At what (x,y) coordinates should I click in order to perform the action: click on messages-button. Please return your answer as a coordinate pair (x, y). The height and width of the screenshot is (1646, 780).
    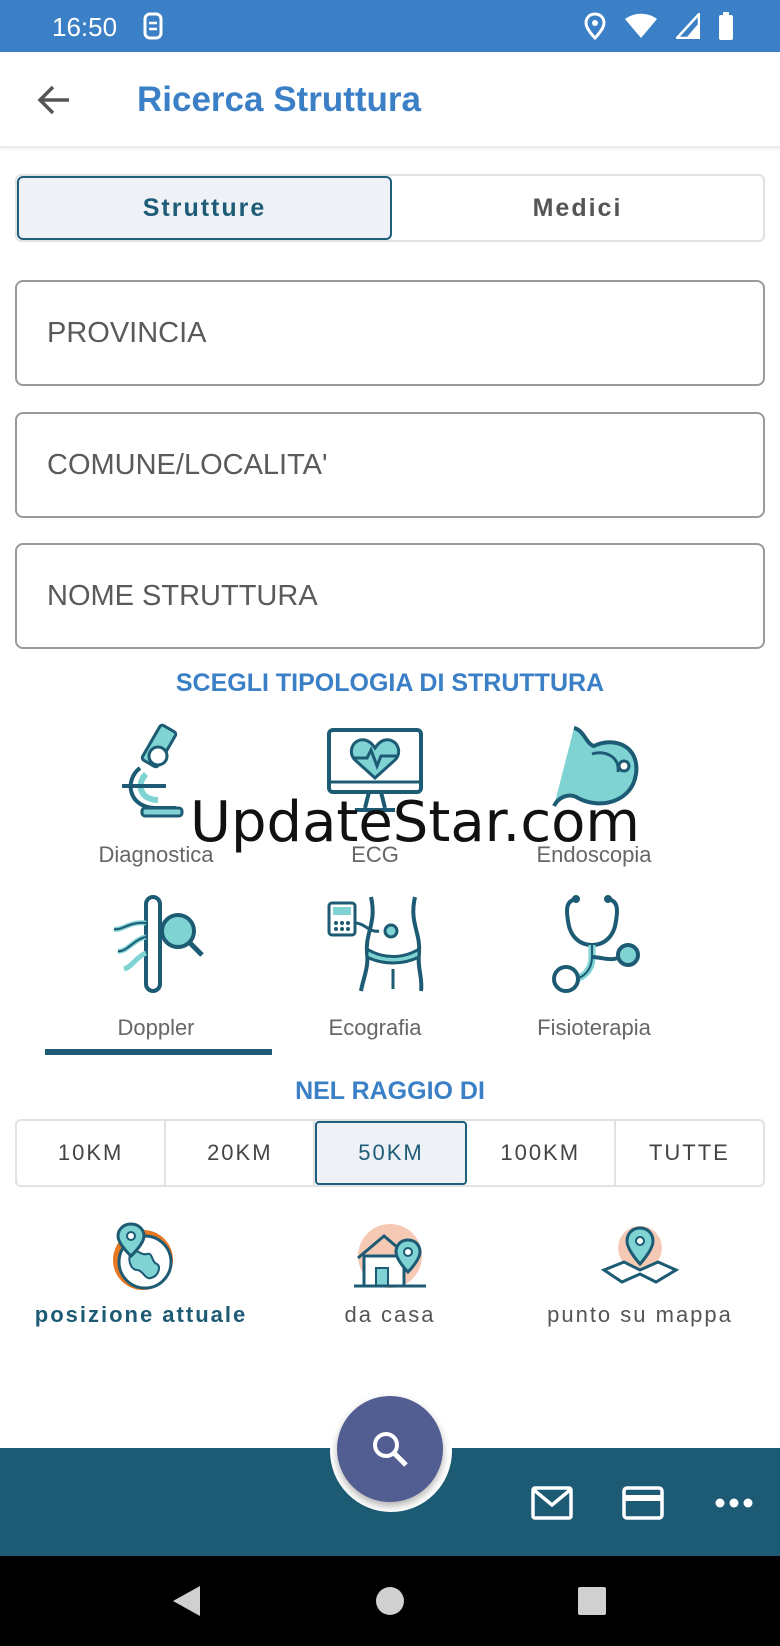
    Looking at the image, I should click on (552, 1503).